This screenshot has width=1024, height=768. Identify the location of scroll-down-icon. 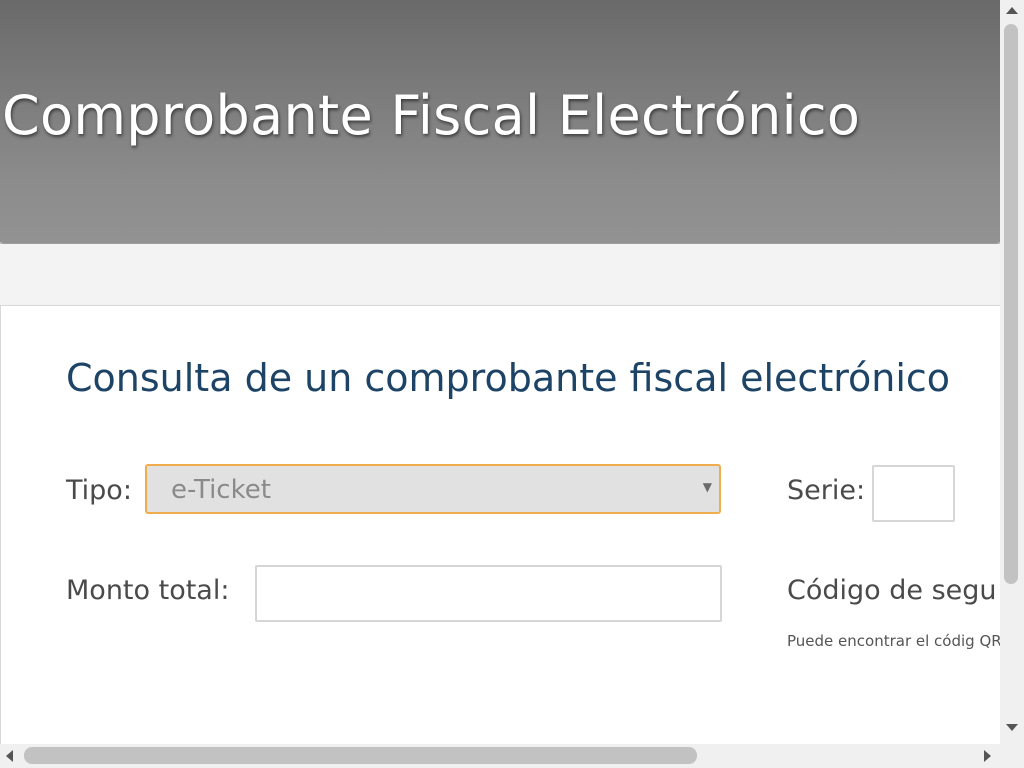
(1012, 727).